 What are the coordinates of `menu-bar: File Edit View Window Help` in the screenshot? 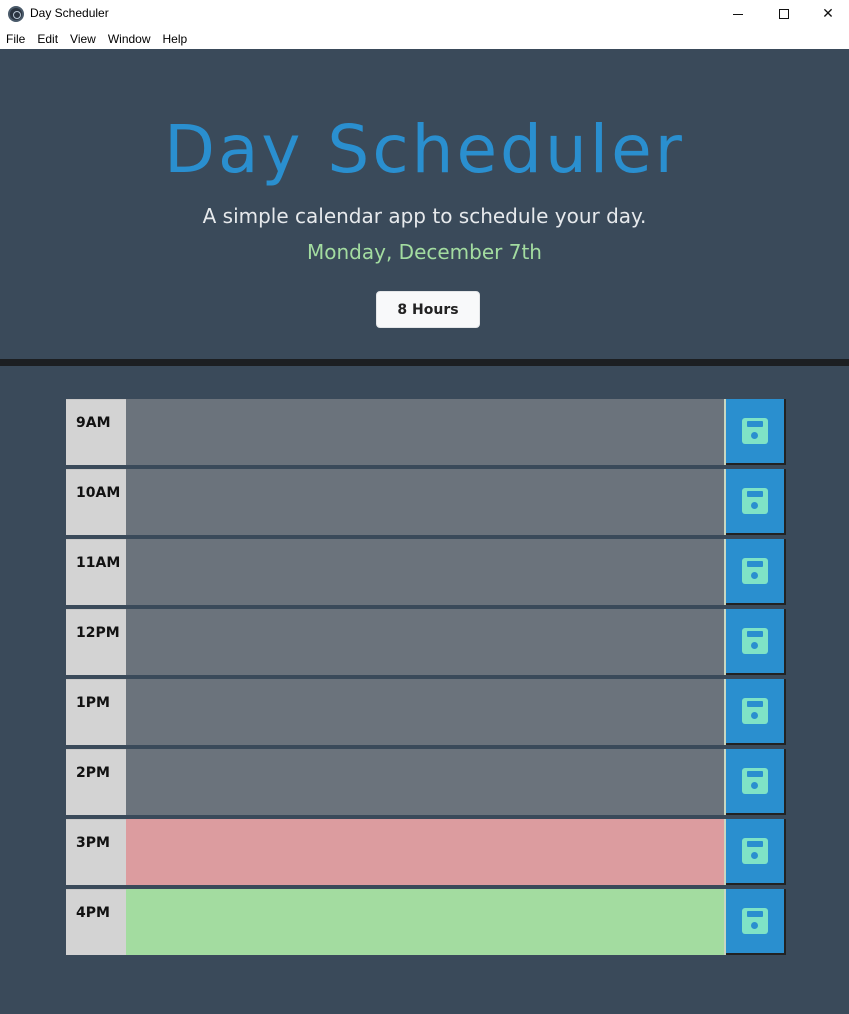 It's located at (424, 38).